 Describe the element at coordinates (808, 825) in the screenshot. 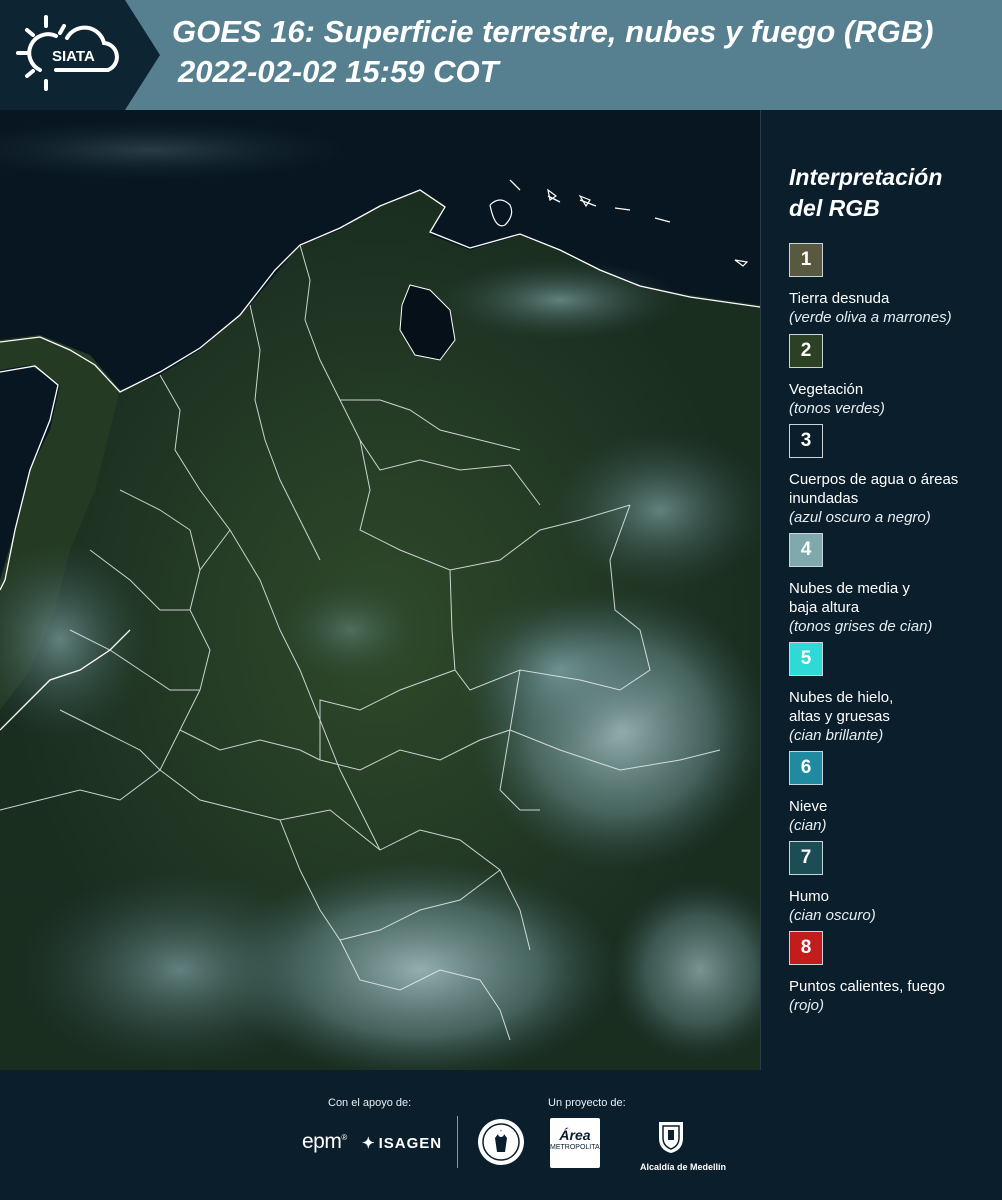

I see `legend-item-desc: (cian)` at that location.